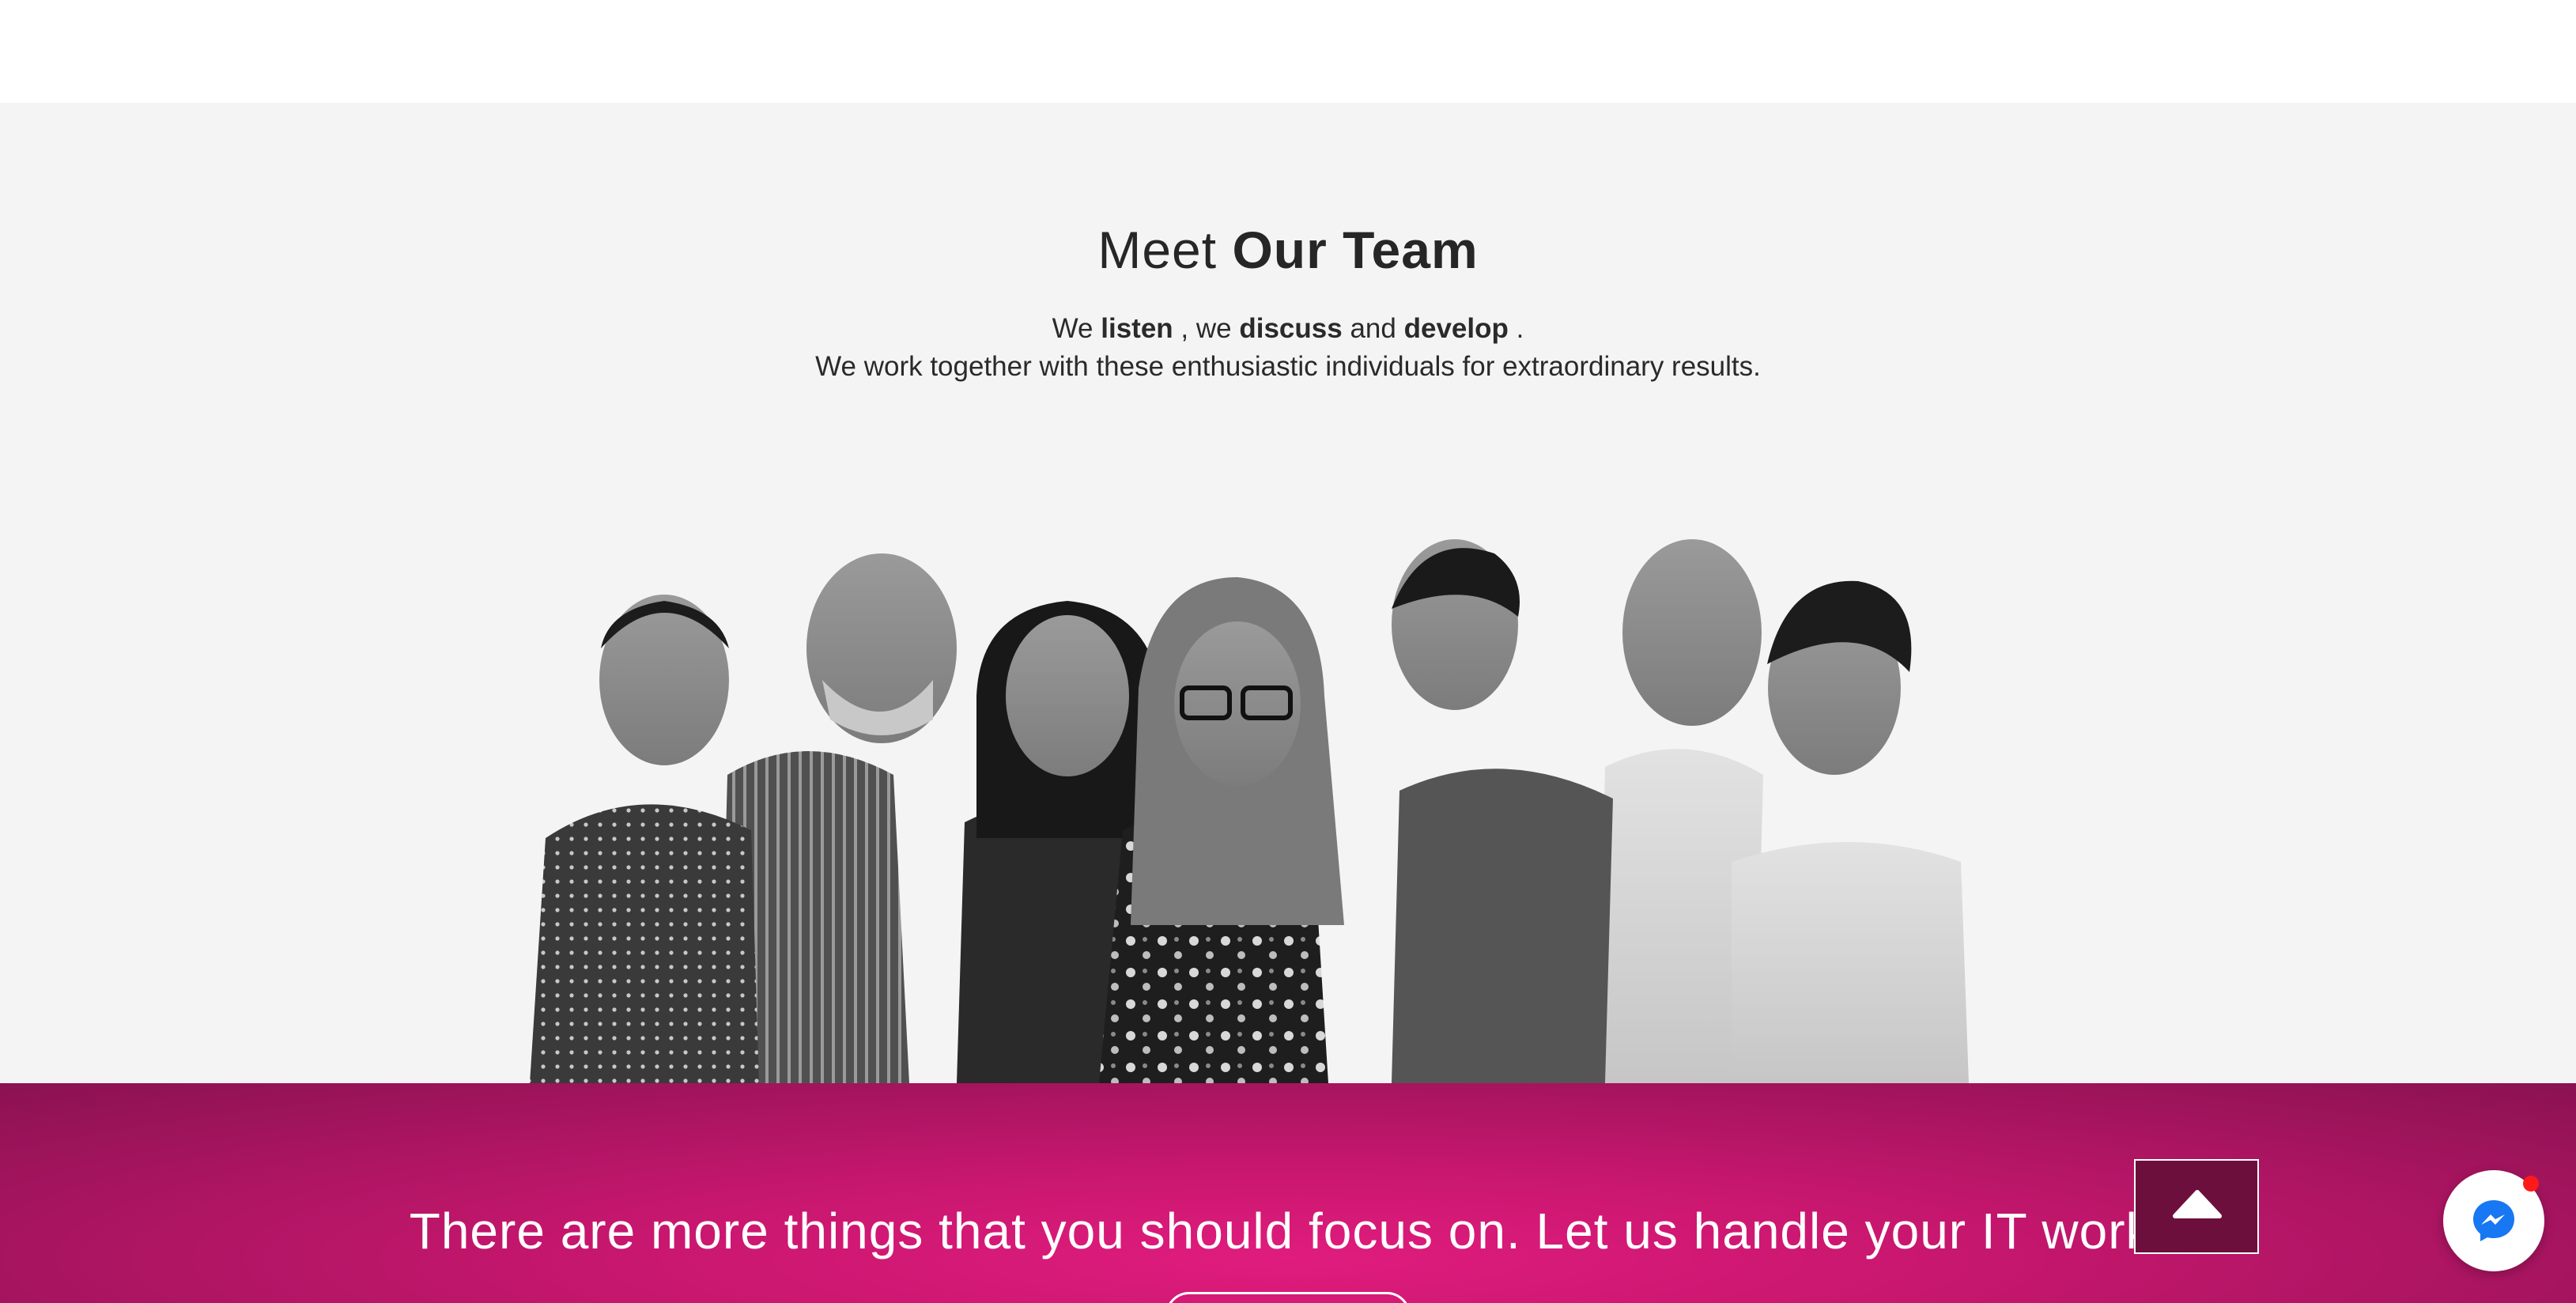  Describe the element at coordinates (1157, 250) in the screenshot. I see `team-heading-light: Meet` at that location.